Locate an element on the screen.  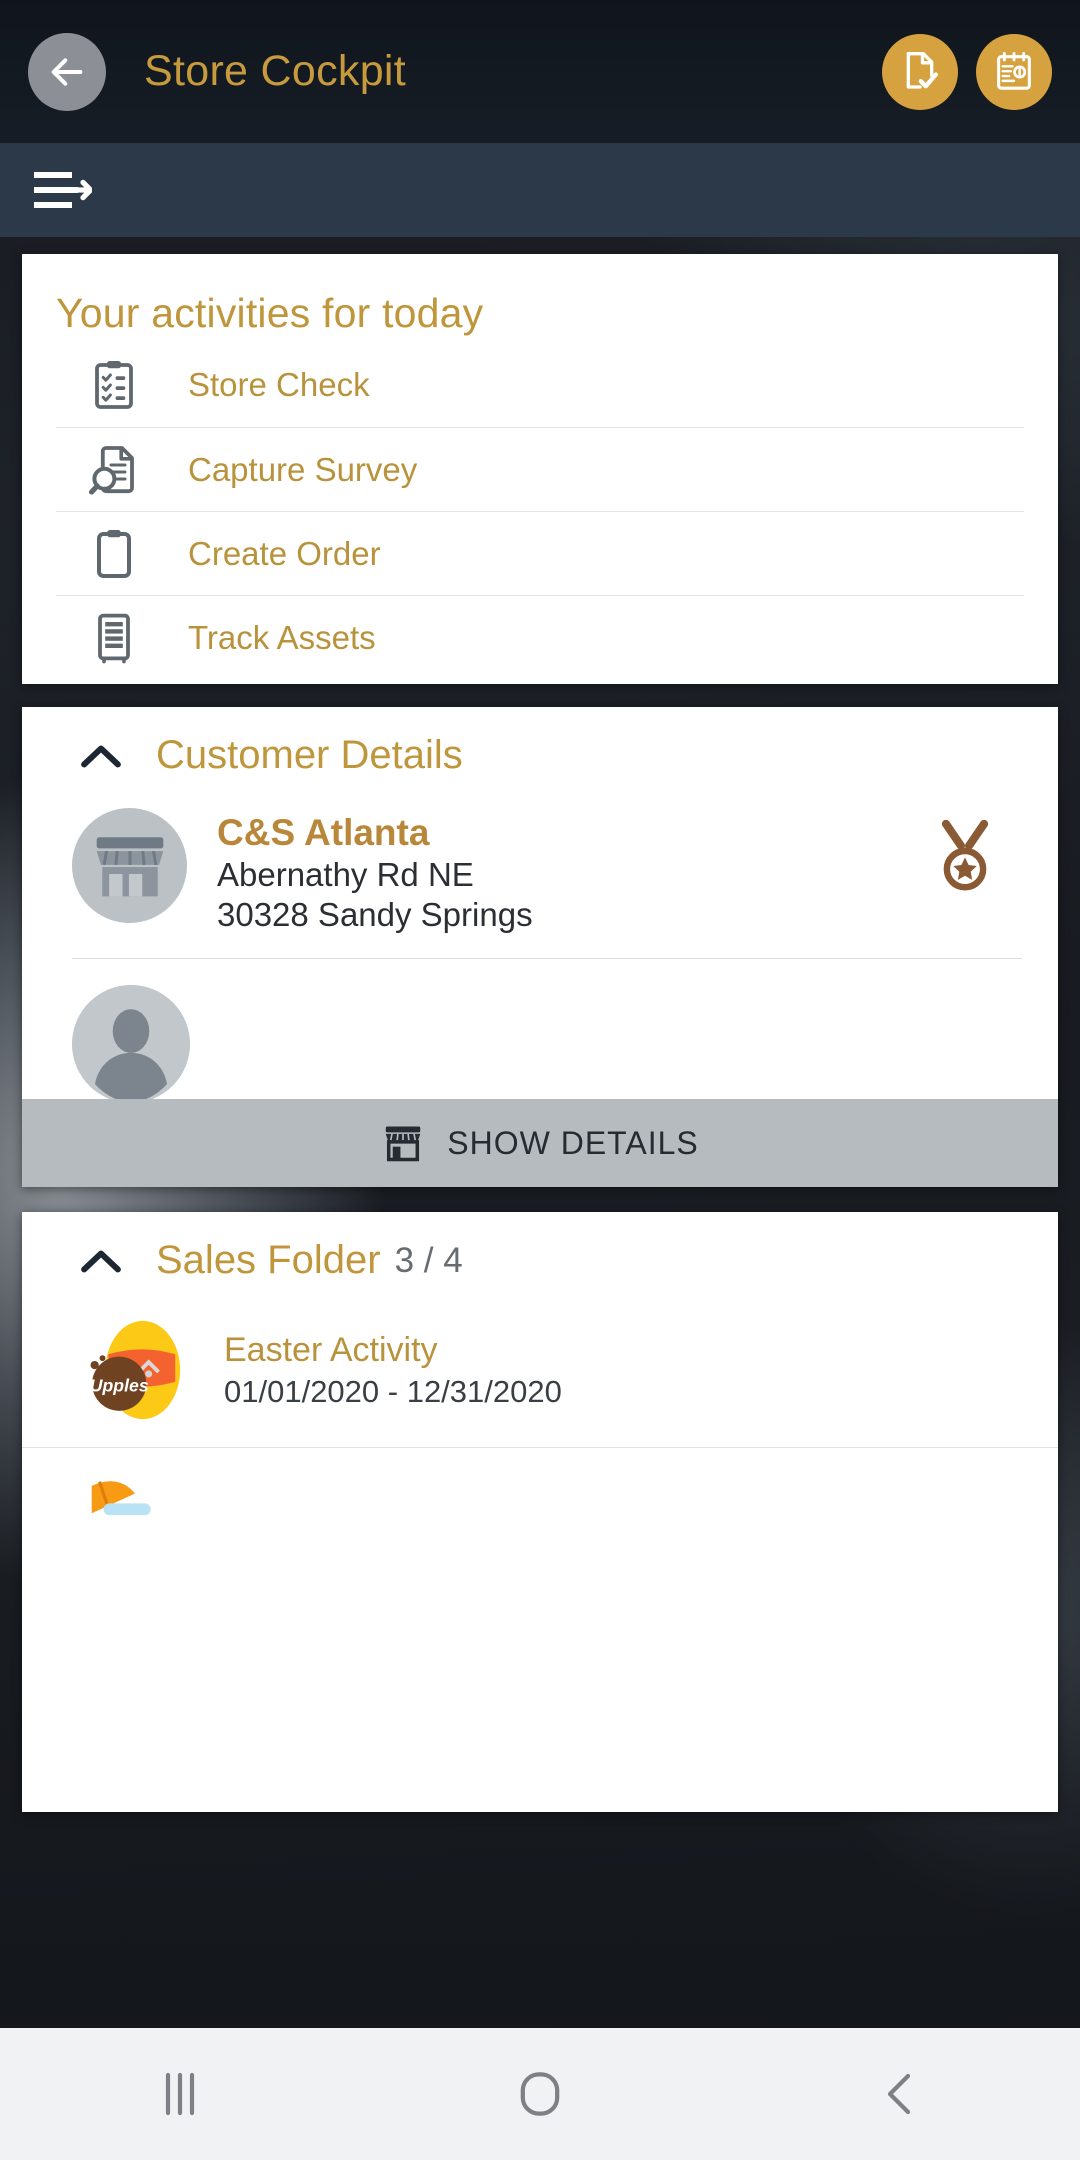
customer-details-title: Customer Details is located at coordinates (309, 755).